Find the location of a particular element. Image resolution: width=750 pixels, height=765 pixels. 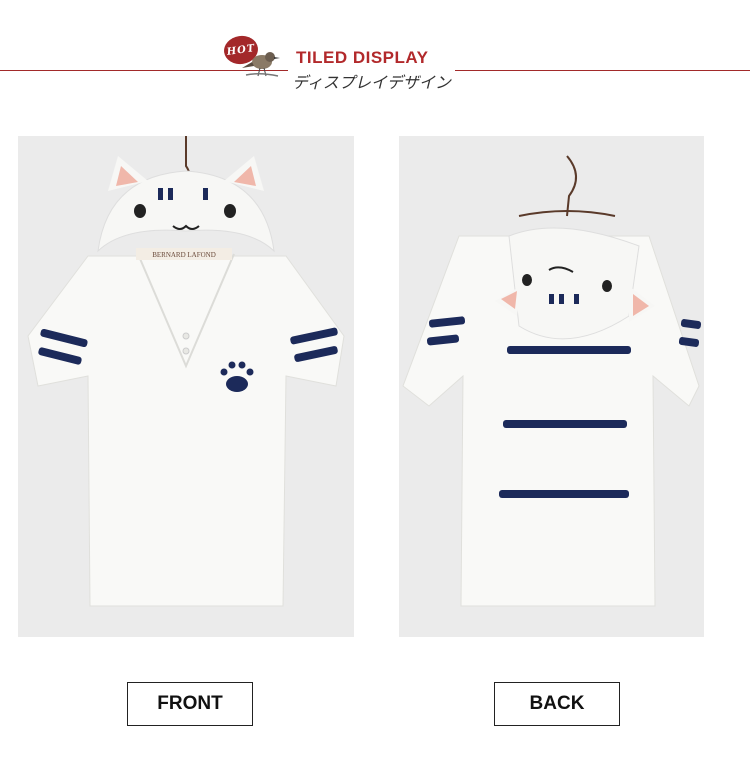

front-label: FRONT is located at coordinates (190, 704).